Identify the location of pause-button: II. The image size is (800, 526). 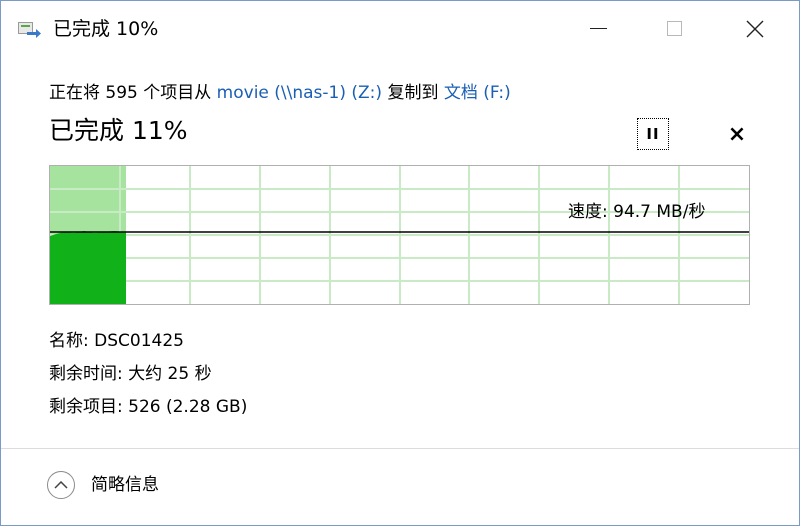
(653, 134).